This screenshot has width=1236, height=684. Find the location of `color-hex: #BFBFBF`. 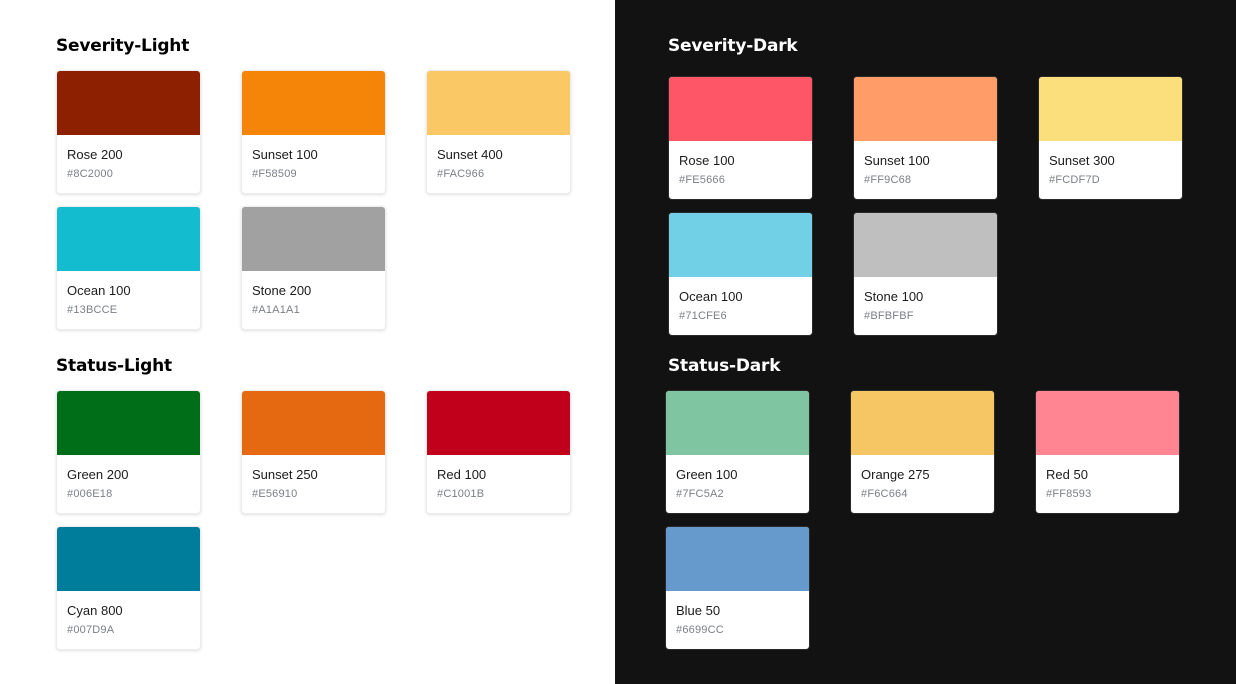

color-hex: #BFBFBF is located at coordinates (889, 316).